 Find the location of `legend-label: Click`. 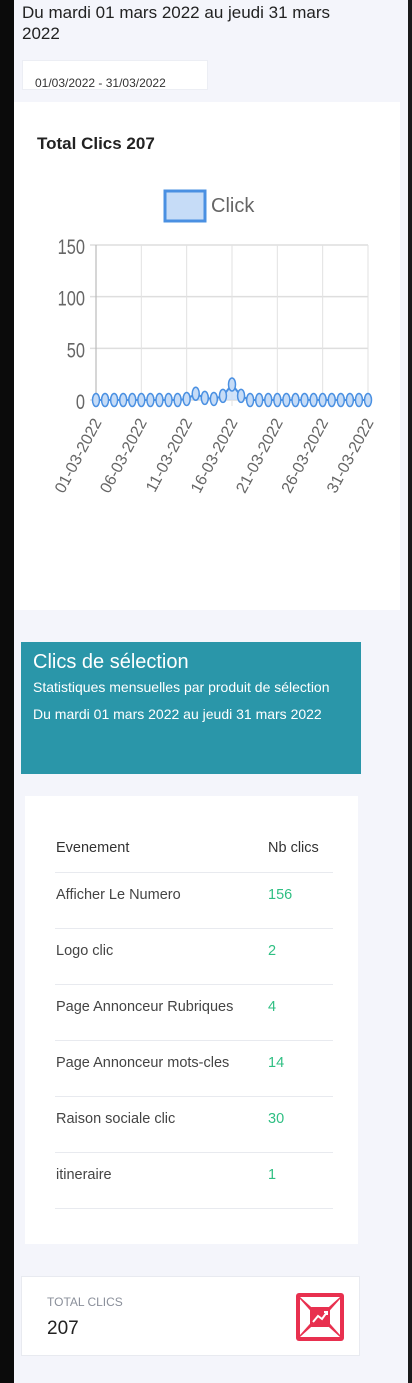

legend-label: Click is located at coordinates (233, 206).